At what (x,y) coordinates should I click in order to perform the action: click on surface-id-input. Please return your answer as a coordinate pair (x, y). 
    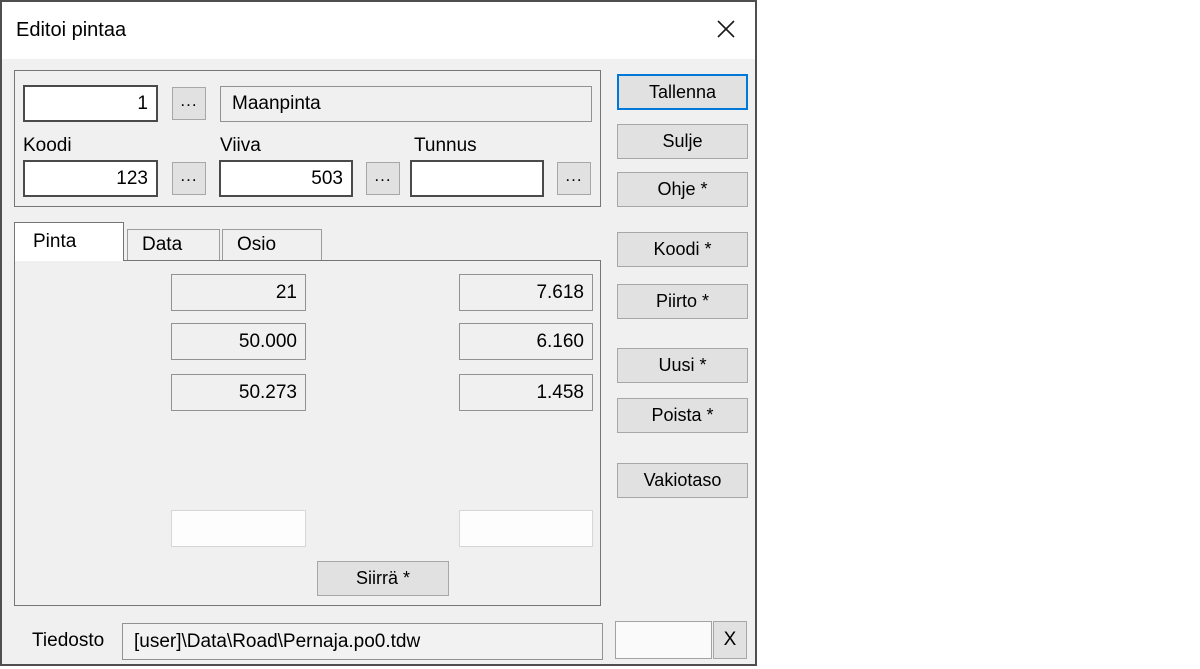
    Looking at the image, I should click on (90, 103).